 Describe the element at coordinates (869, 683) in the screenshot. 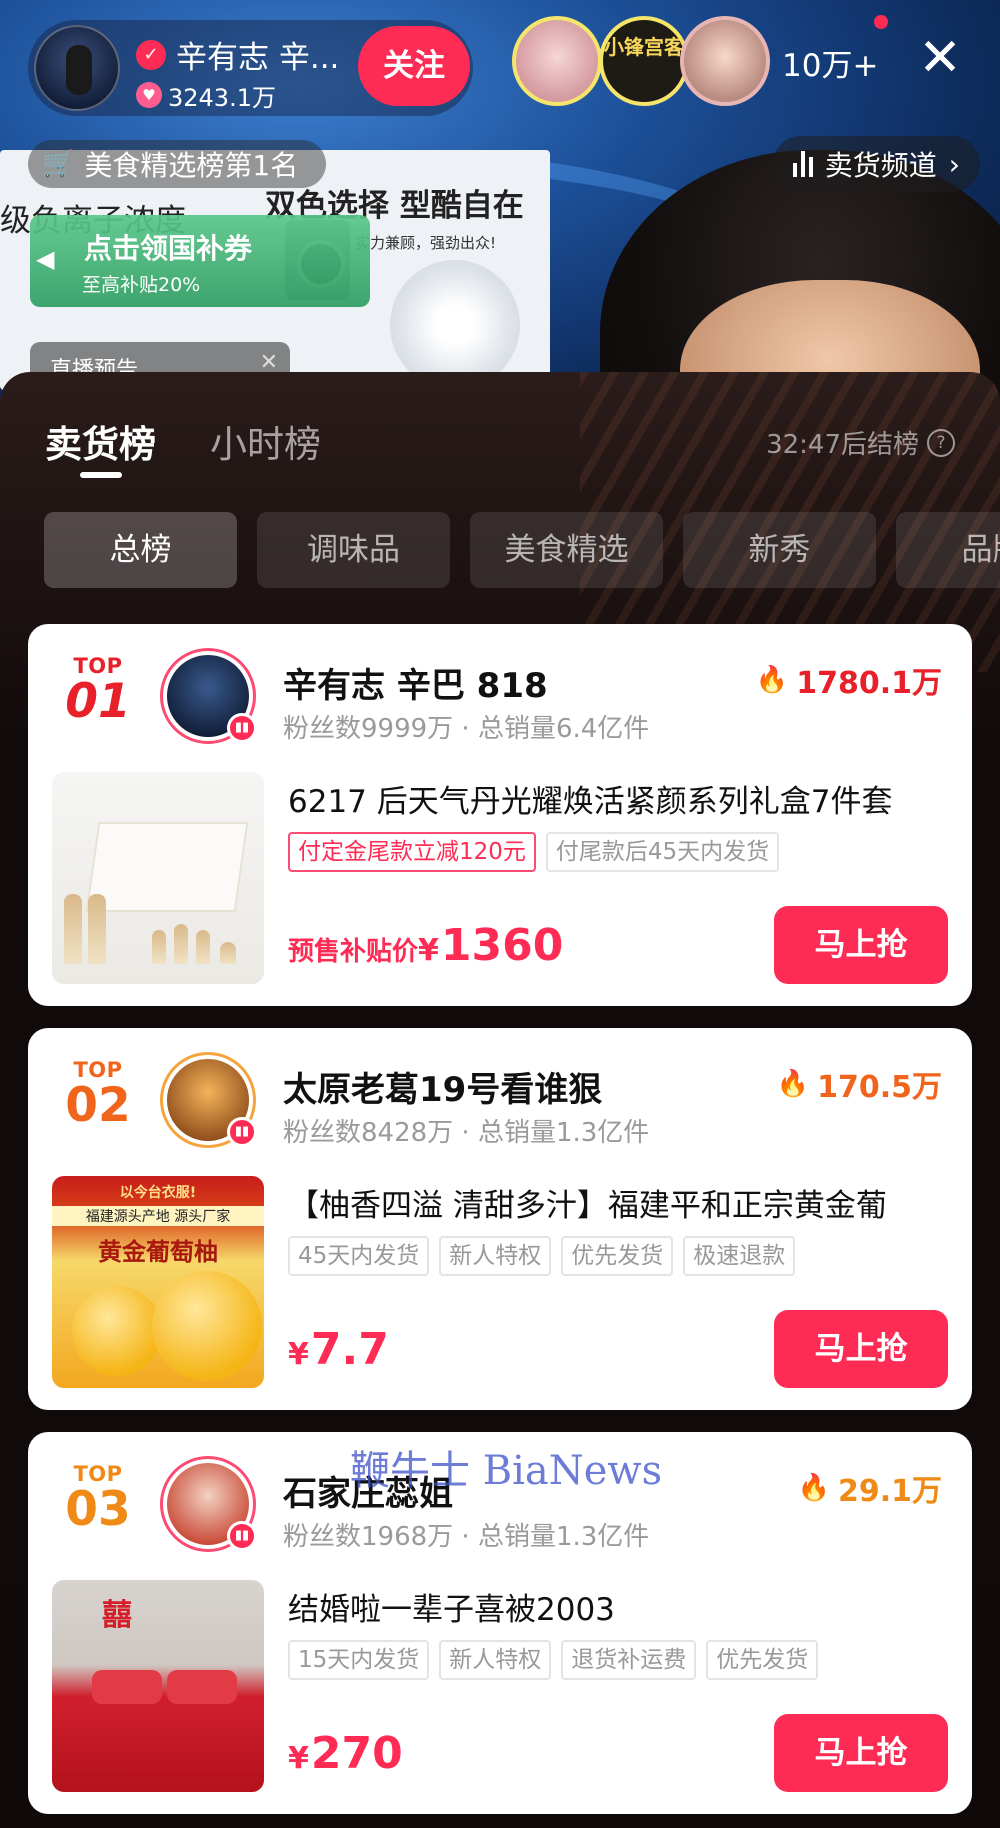

I see `heat-number: 1780.1万` at that location.